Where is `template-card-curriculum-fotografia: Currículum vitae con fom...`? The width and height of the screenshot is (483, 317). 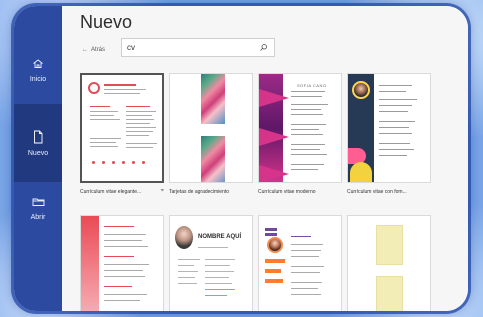
template-card-curriculum-fotografia: Currículum vitae con fom... is located at coordinates (389, 134).